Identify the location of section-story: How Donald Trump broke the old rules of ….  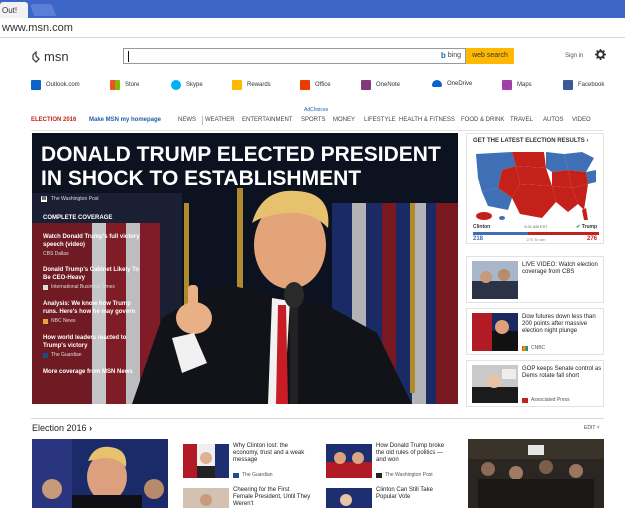
(388, 462).